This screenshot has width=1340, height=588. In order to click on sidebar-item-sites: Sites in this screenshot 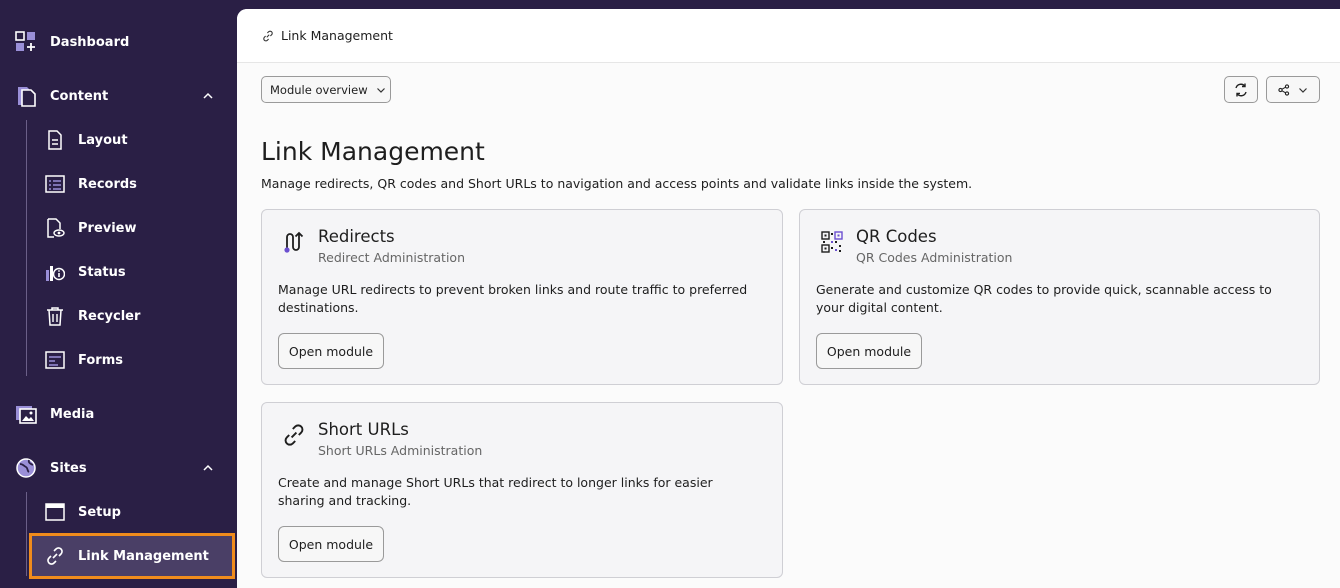, I will do `click(118, 468)`.